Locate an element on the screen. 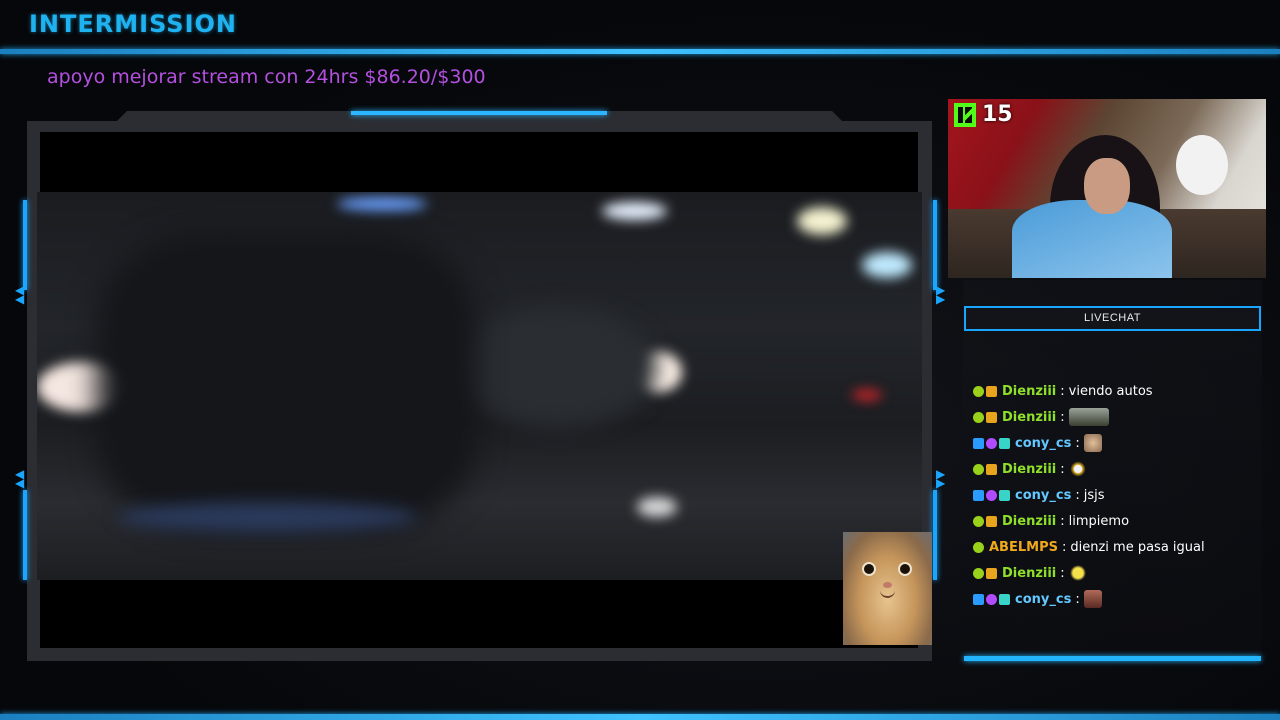 The image size is (1280, 720). chat-text: jsjs is located at coordinates (1094, 495).